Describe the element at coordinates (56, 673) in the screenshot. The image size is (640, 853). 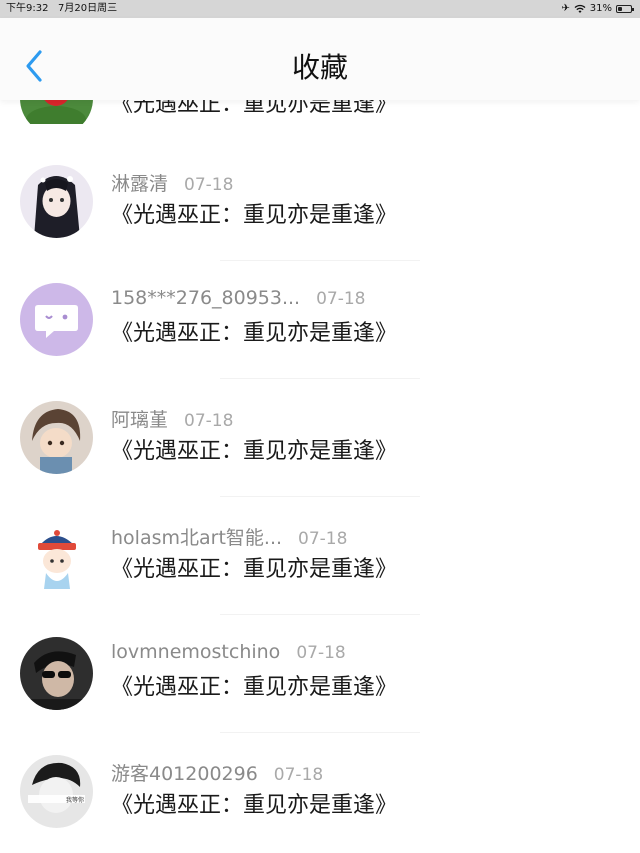
I see `sunglasses-man-avatar-icon` at that location.